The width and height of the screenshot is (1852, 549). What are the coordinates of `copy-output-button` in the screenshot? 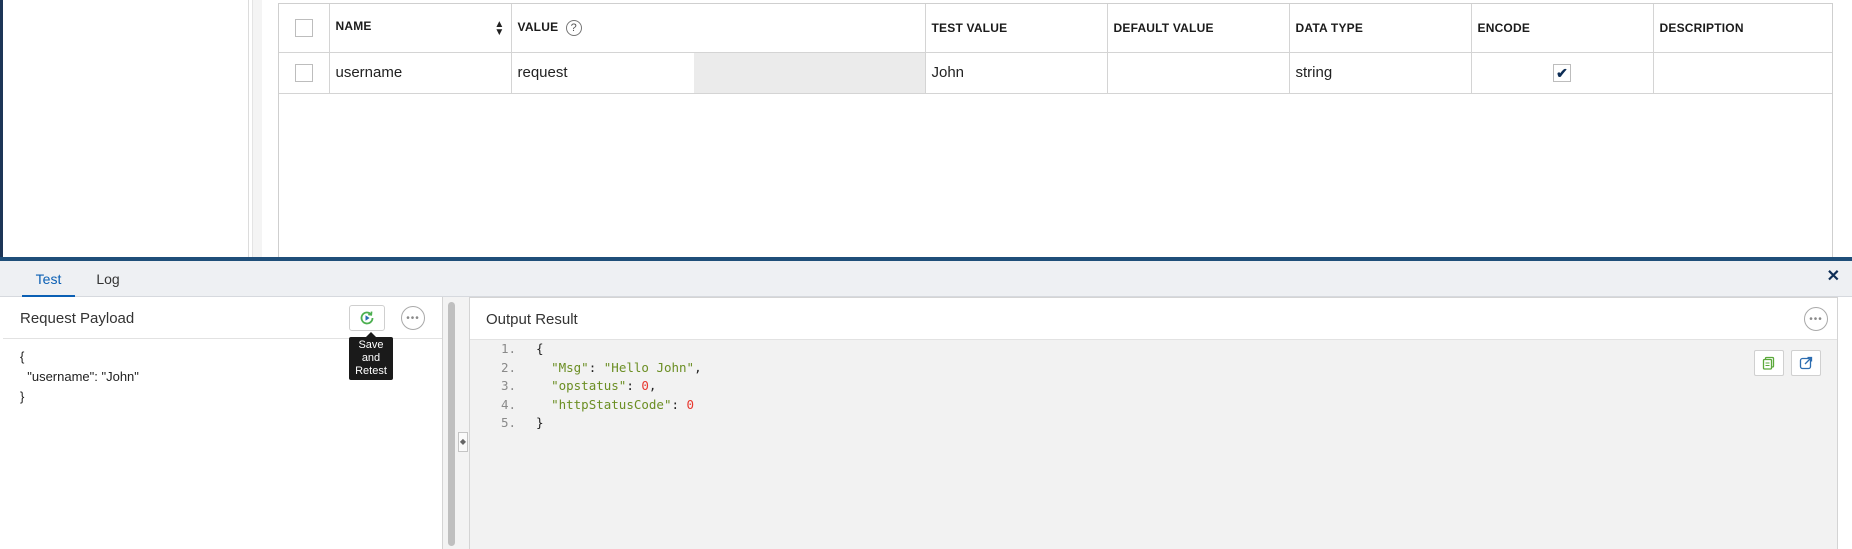 It's located at (1769, 363).